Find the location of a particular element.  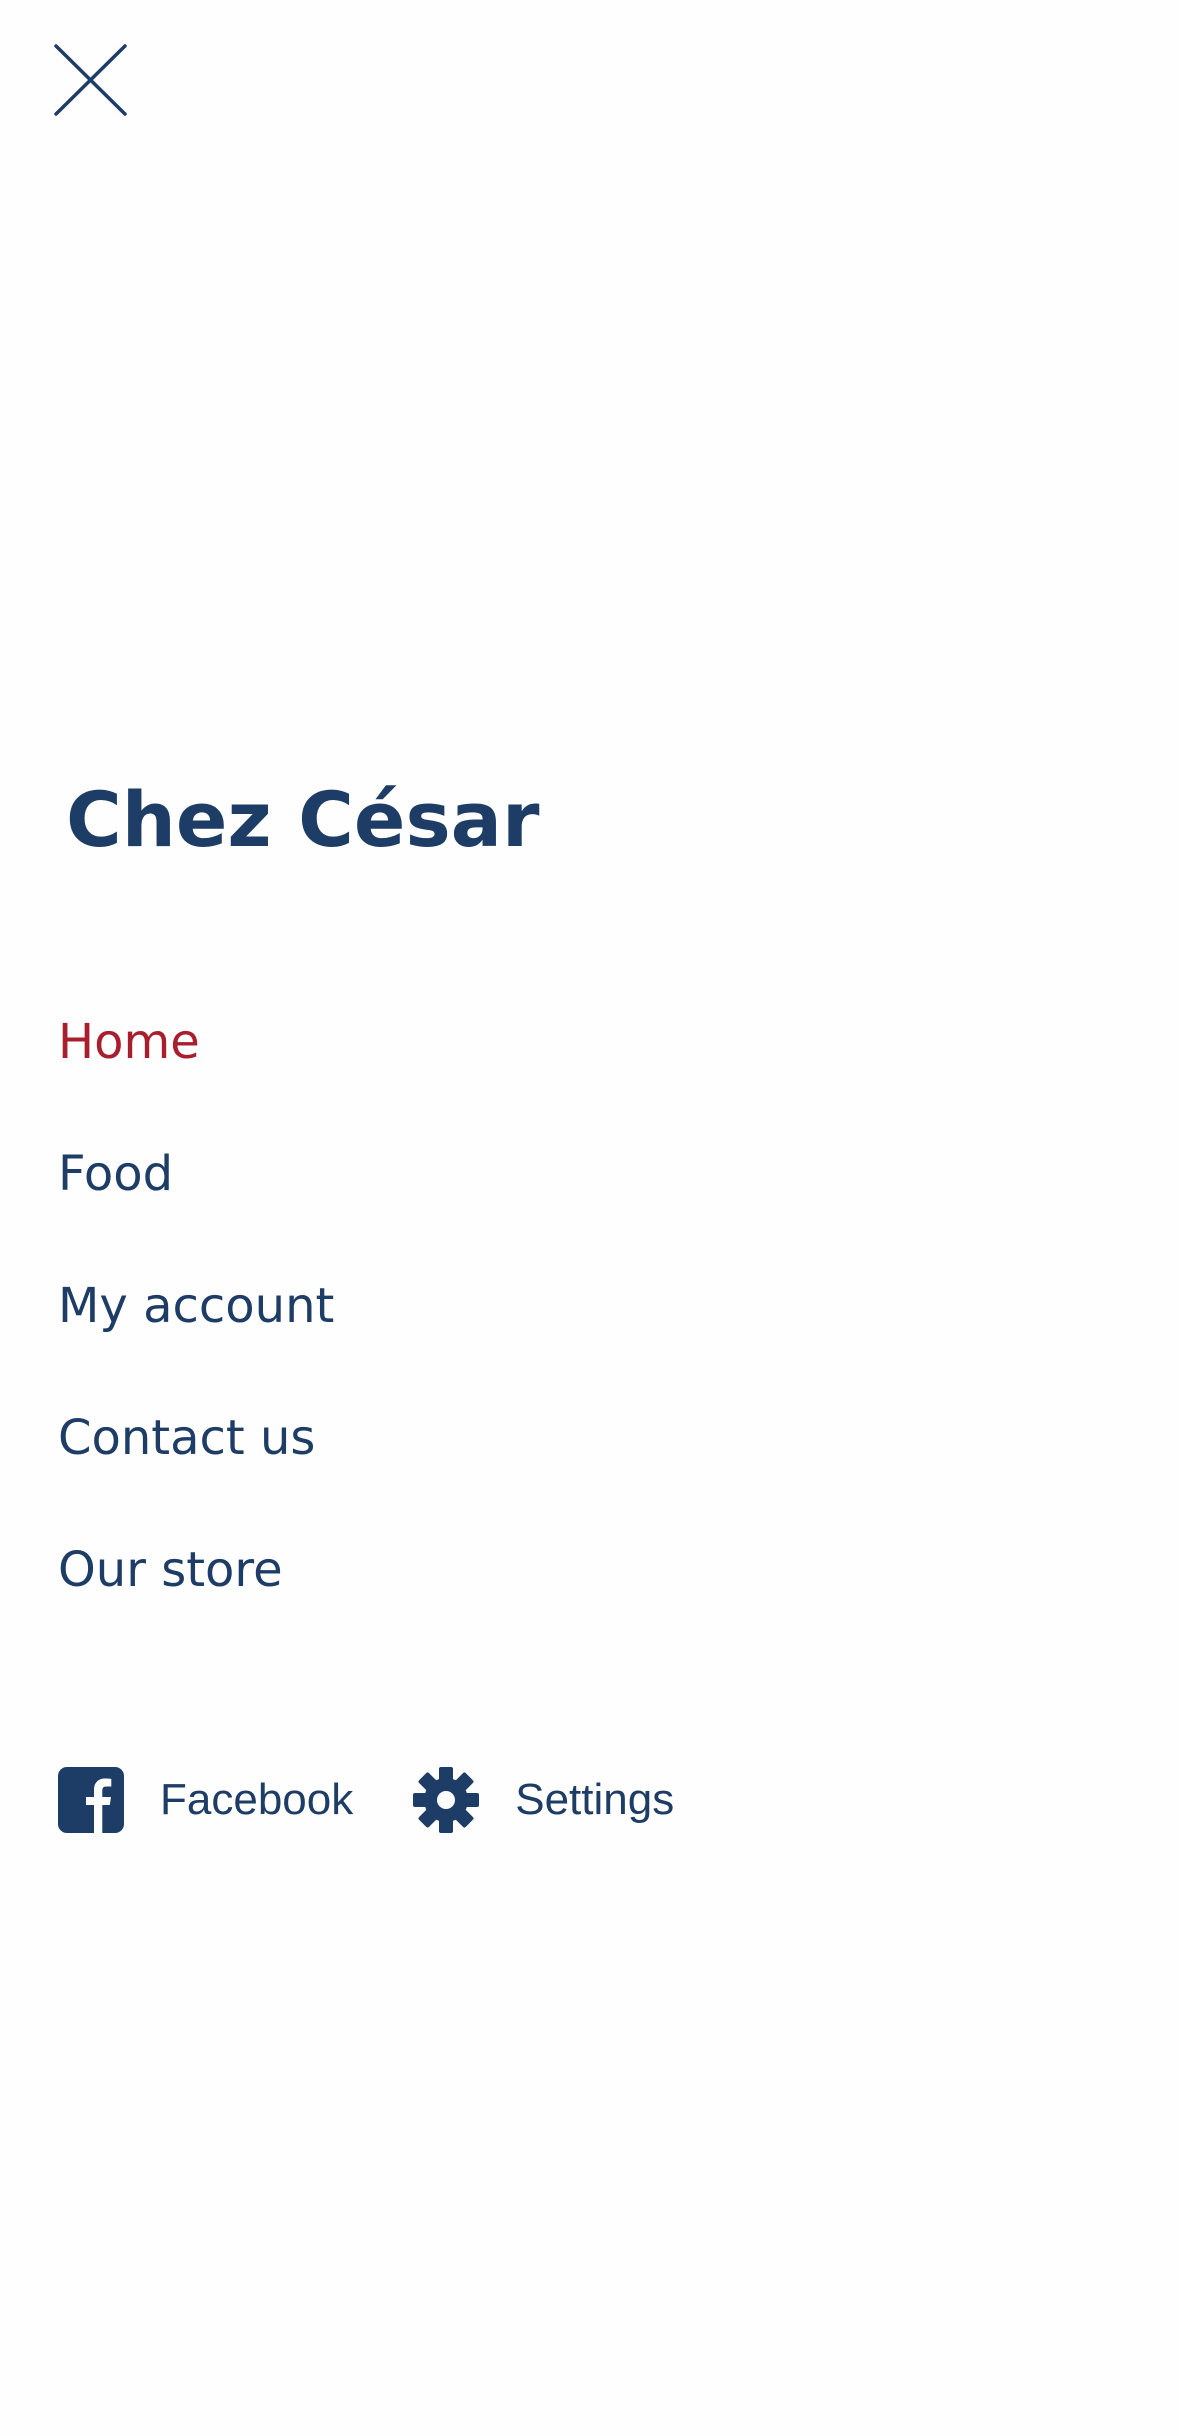

menu-link-my-account: My account is located at coordinates (196, 1306).